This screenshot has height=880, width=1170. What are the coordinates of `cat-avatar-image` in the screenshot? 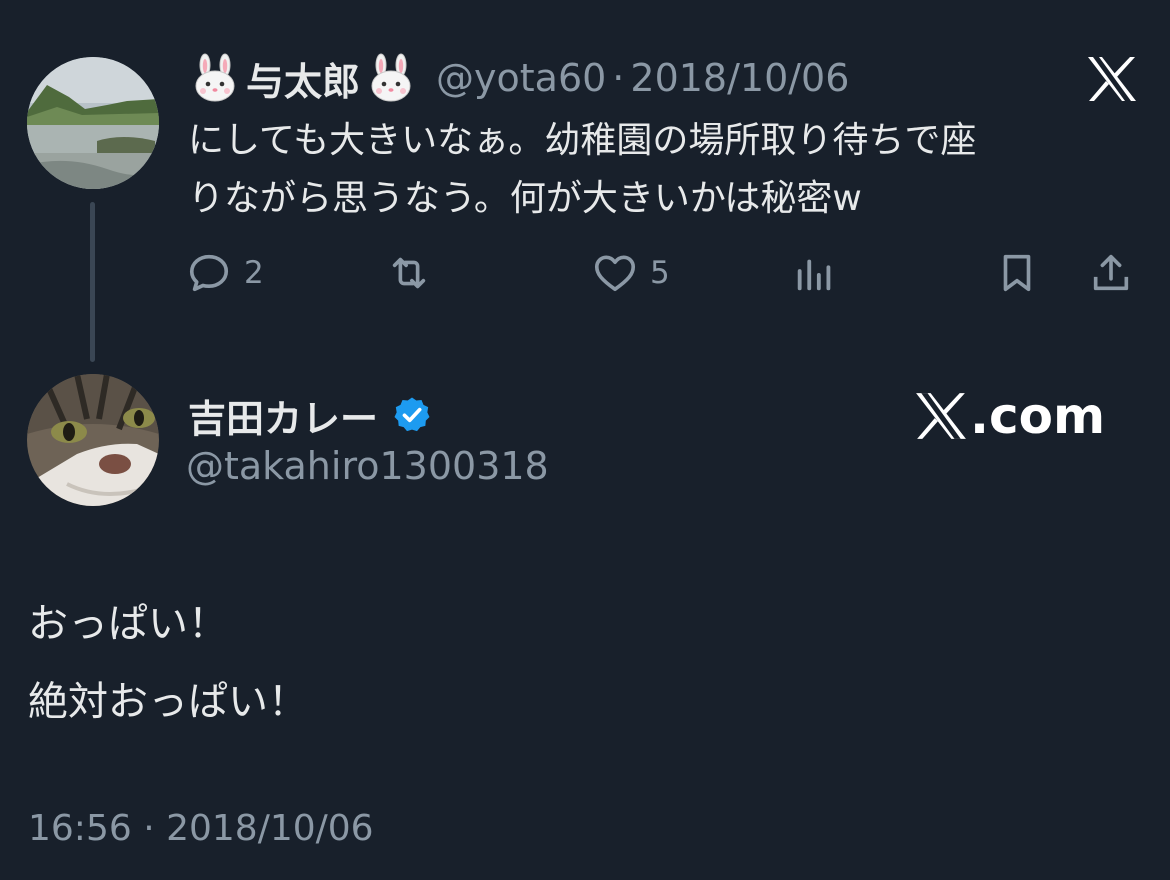 It's located at (93, 440).